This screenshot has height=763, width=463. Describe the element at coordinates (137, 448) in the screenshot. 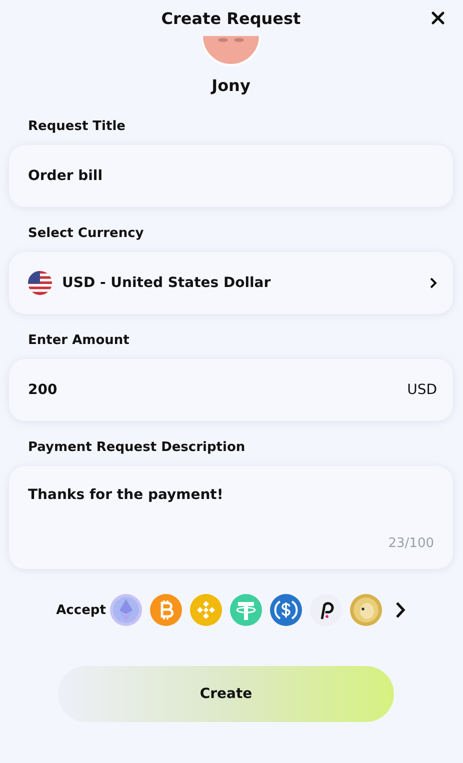

I see `field-label: Payment Request Description` at that location.